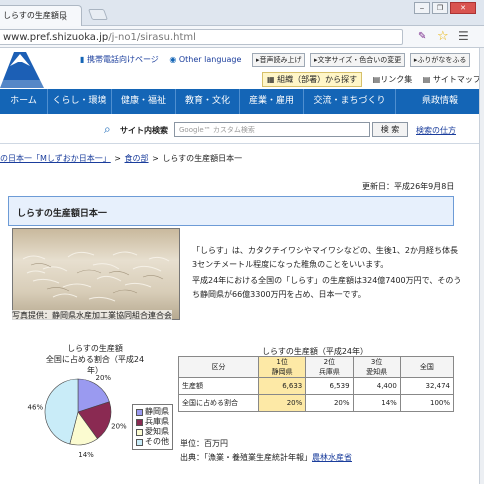 Image resolution: width=484 pixels, height=484 pixels. Describe the element at coordinates (376, 367) in the screenshot. I see `table-header-cell: 3位 愛知県` at that location.